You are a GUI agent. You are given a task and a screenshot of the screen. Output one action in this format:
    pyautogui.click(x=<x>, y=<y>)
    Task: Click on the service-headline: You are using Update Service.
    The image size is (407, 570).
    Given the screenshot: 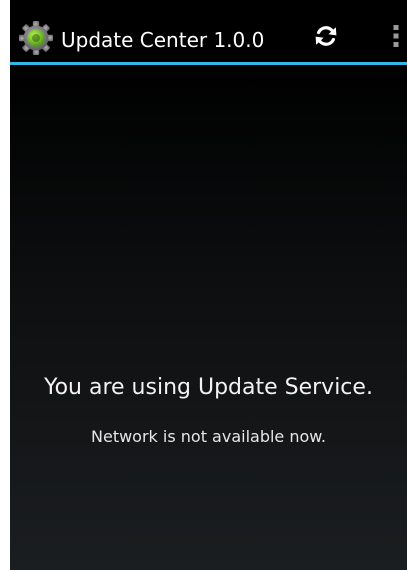 What is the action you would take?
    pyautogui.click(x=208, y=387)
    